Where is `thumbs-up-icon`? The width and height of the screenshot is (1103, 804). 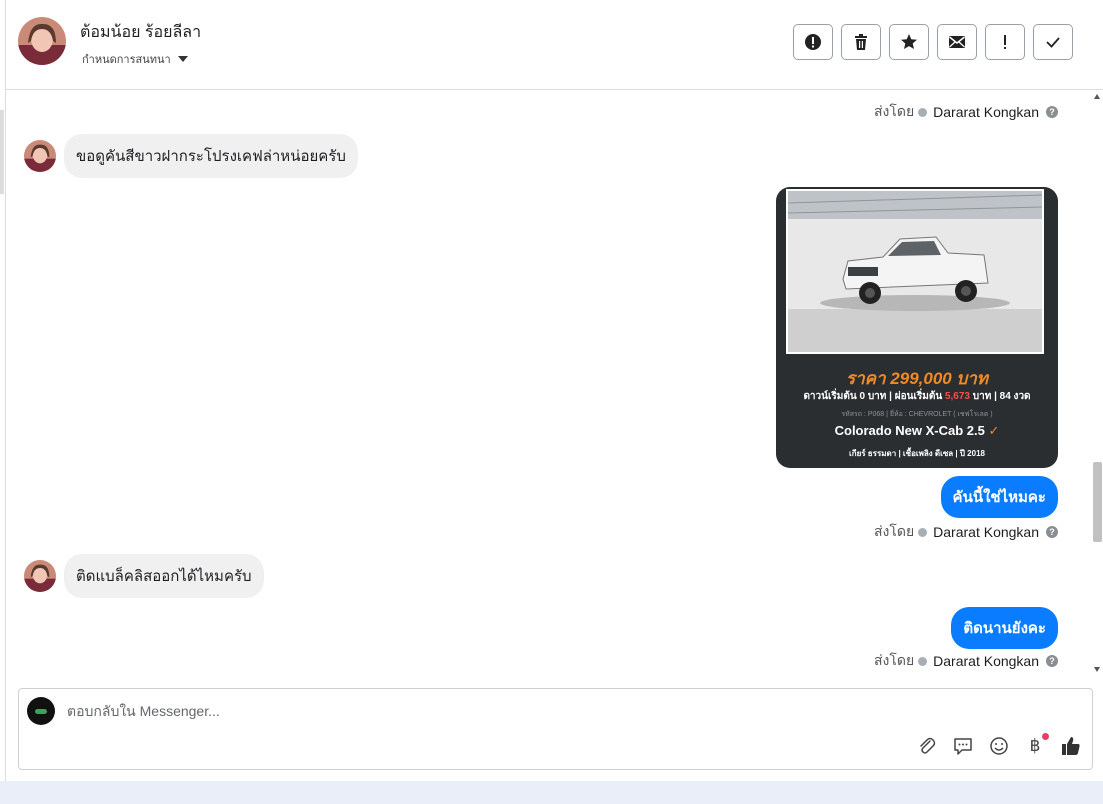
thumbs-up-icon is located at coordinates (1071, 746).